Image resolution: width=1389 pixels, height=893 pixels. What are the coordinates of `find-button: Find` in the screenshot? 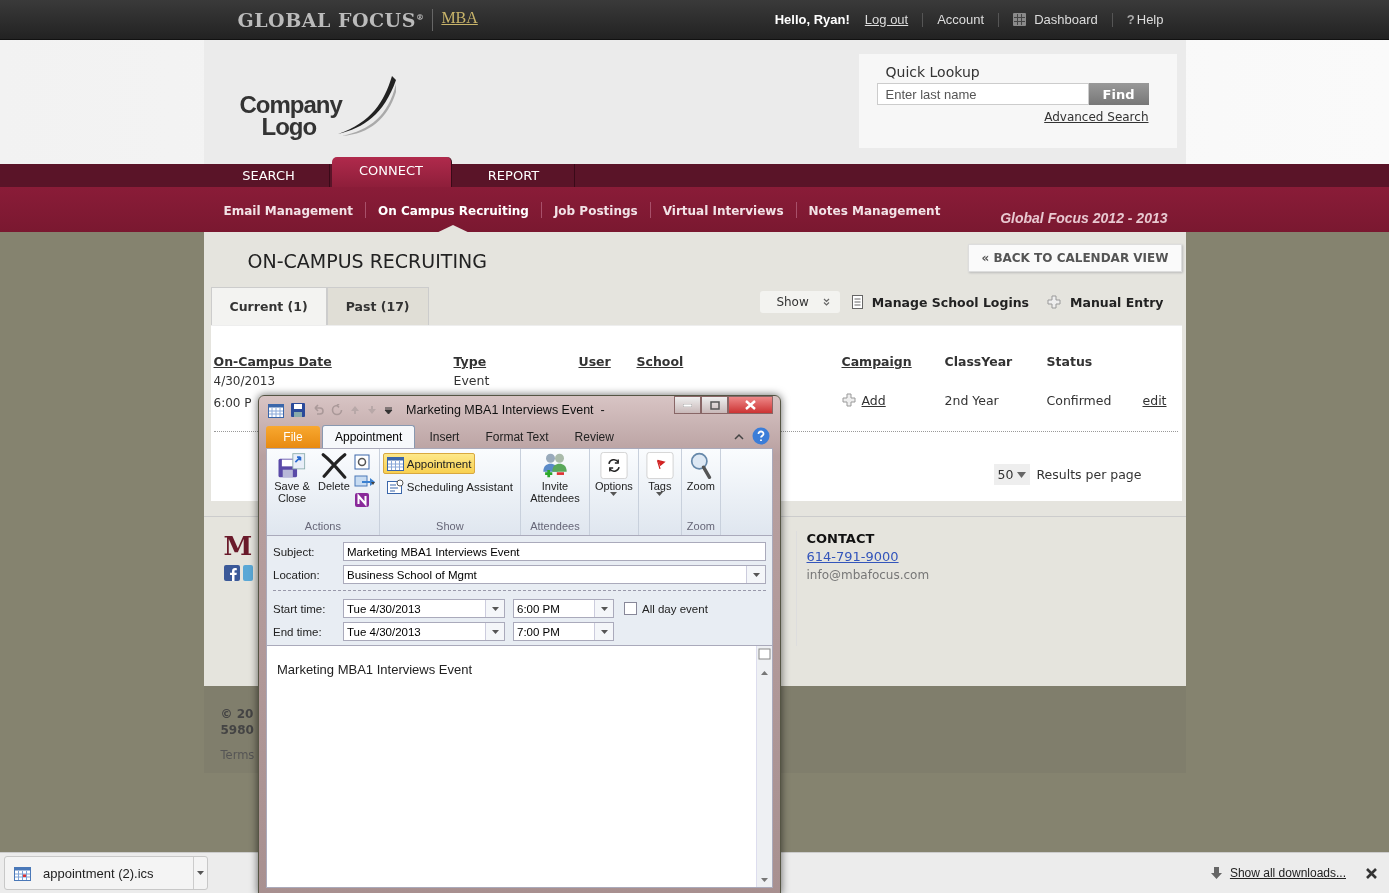 It's located at (1118, 94).